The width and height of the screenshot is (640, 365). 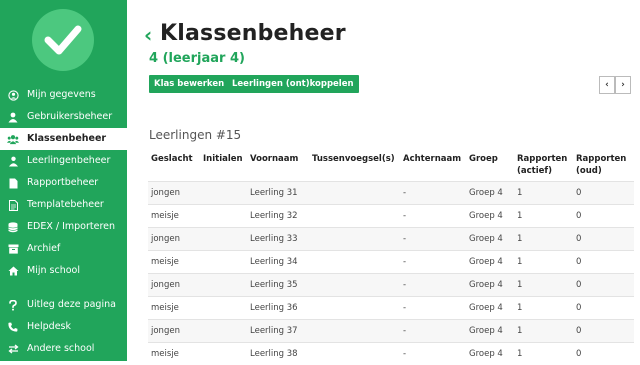 I want to click on sidebar-item-label: Templatebeheer, so click(x=65, y=205).